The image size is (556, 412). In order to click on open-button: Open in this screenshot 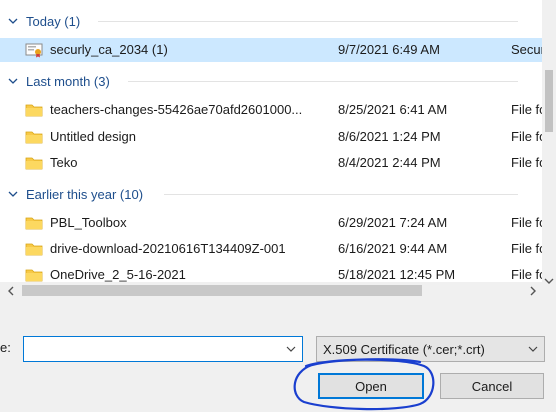, I will do `click(371, 386)`.